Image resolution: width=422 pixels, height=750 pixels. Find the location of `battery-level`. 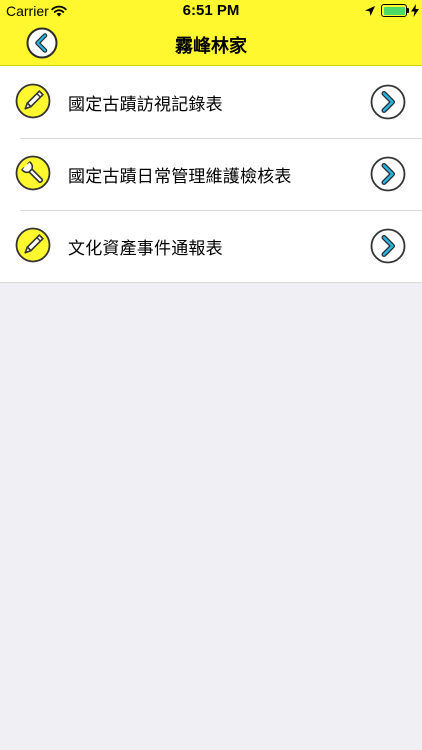

battery-level is located at coordinates (394, 10).